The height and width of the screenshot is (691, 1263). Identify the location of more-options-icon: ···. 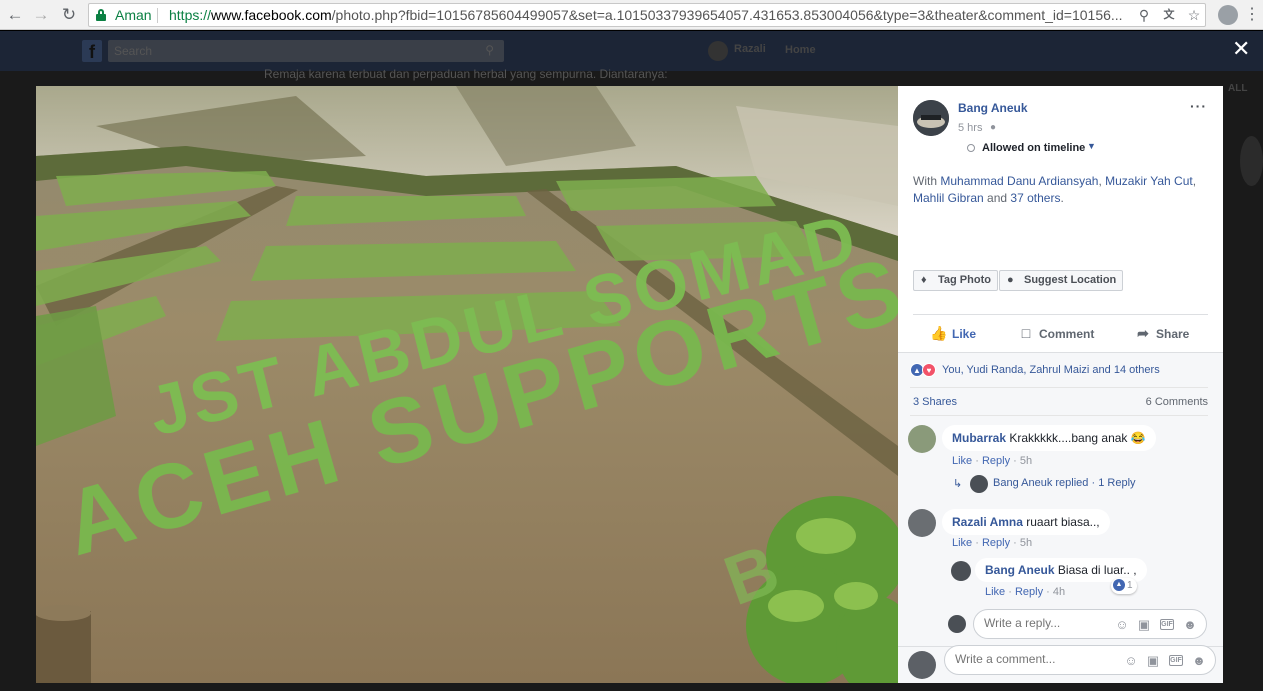
(1198, 106).